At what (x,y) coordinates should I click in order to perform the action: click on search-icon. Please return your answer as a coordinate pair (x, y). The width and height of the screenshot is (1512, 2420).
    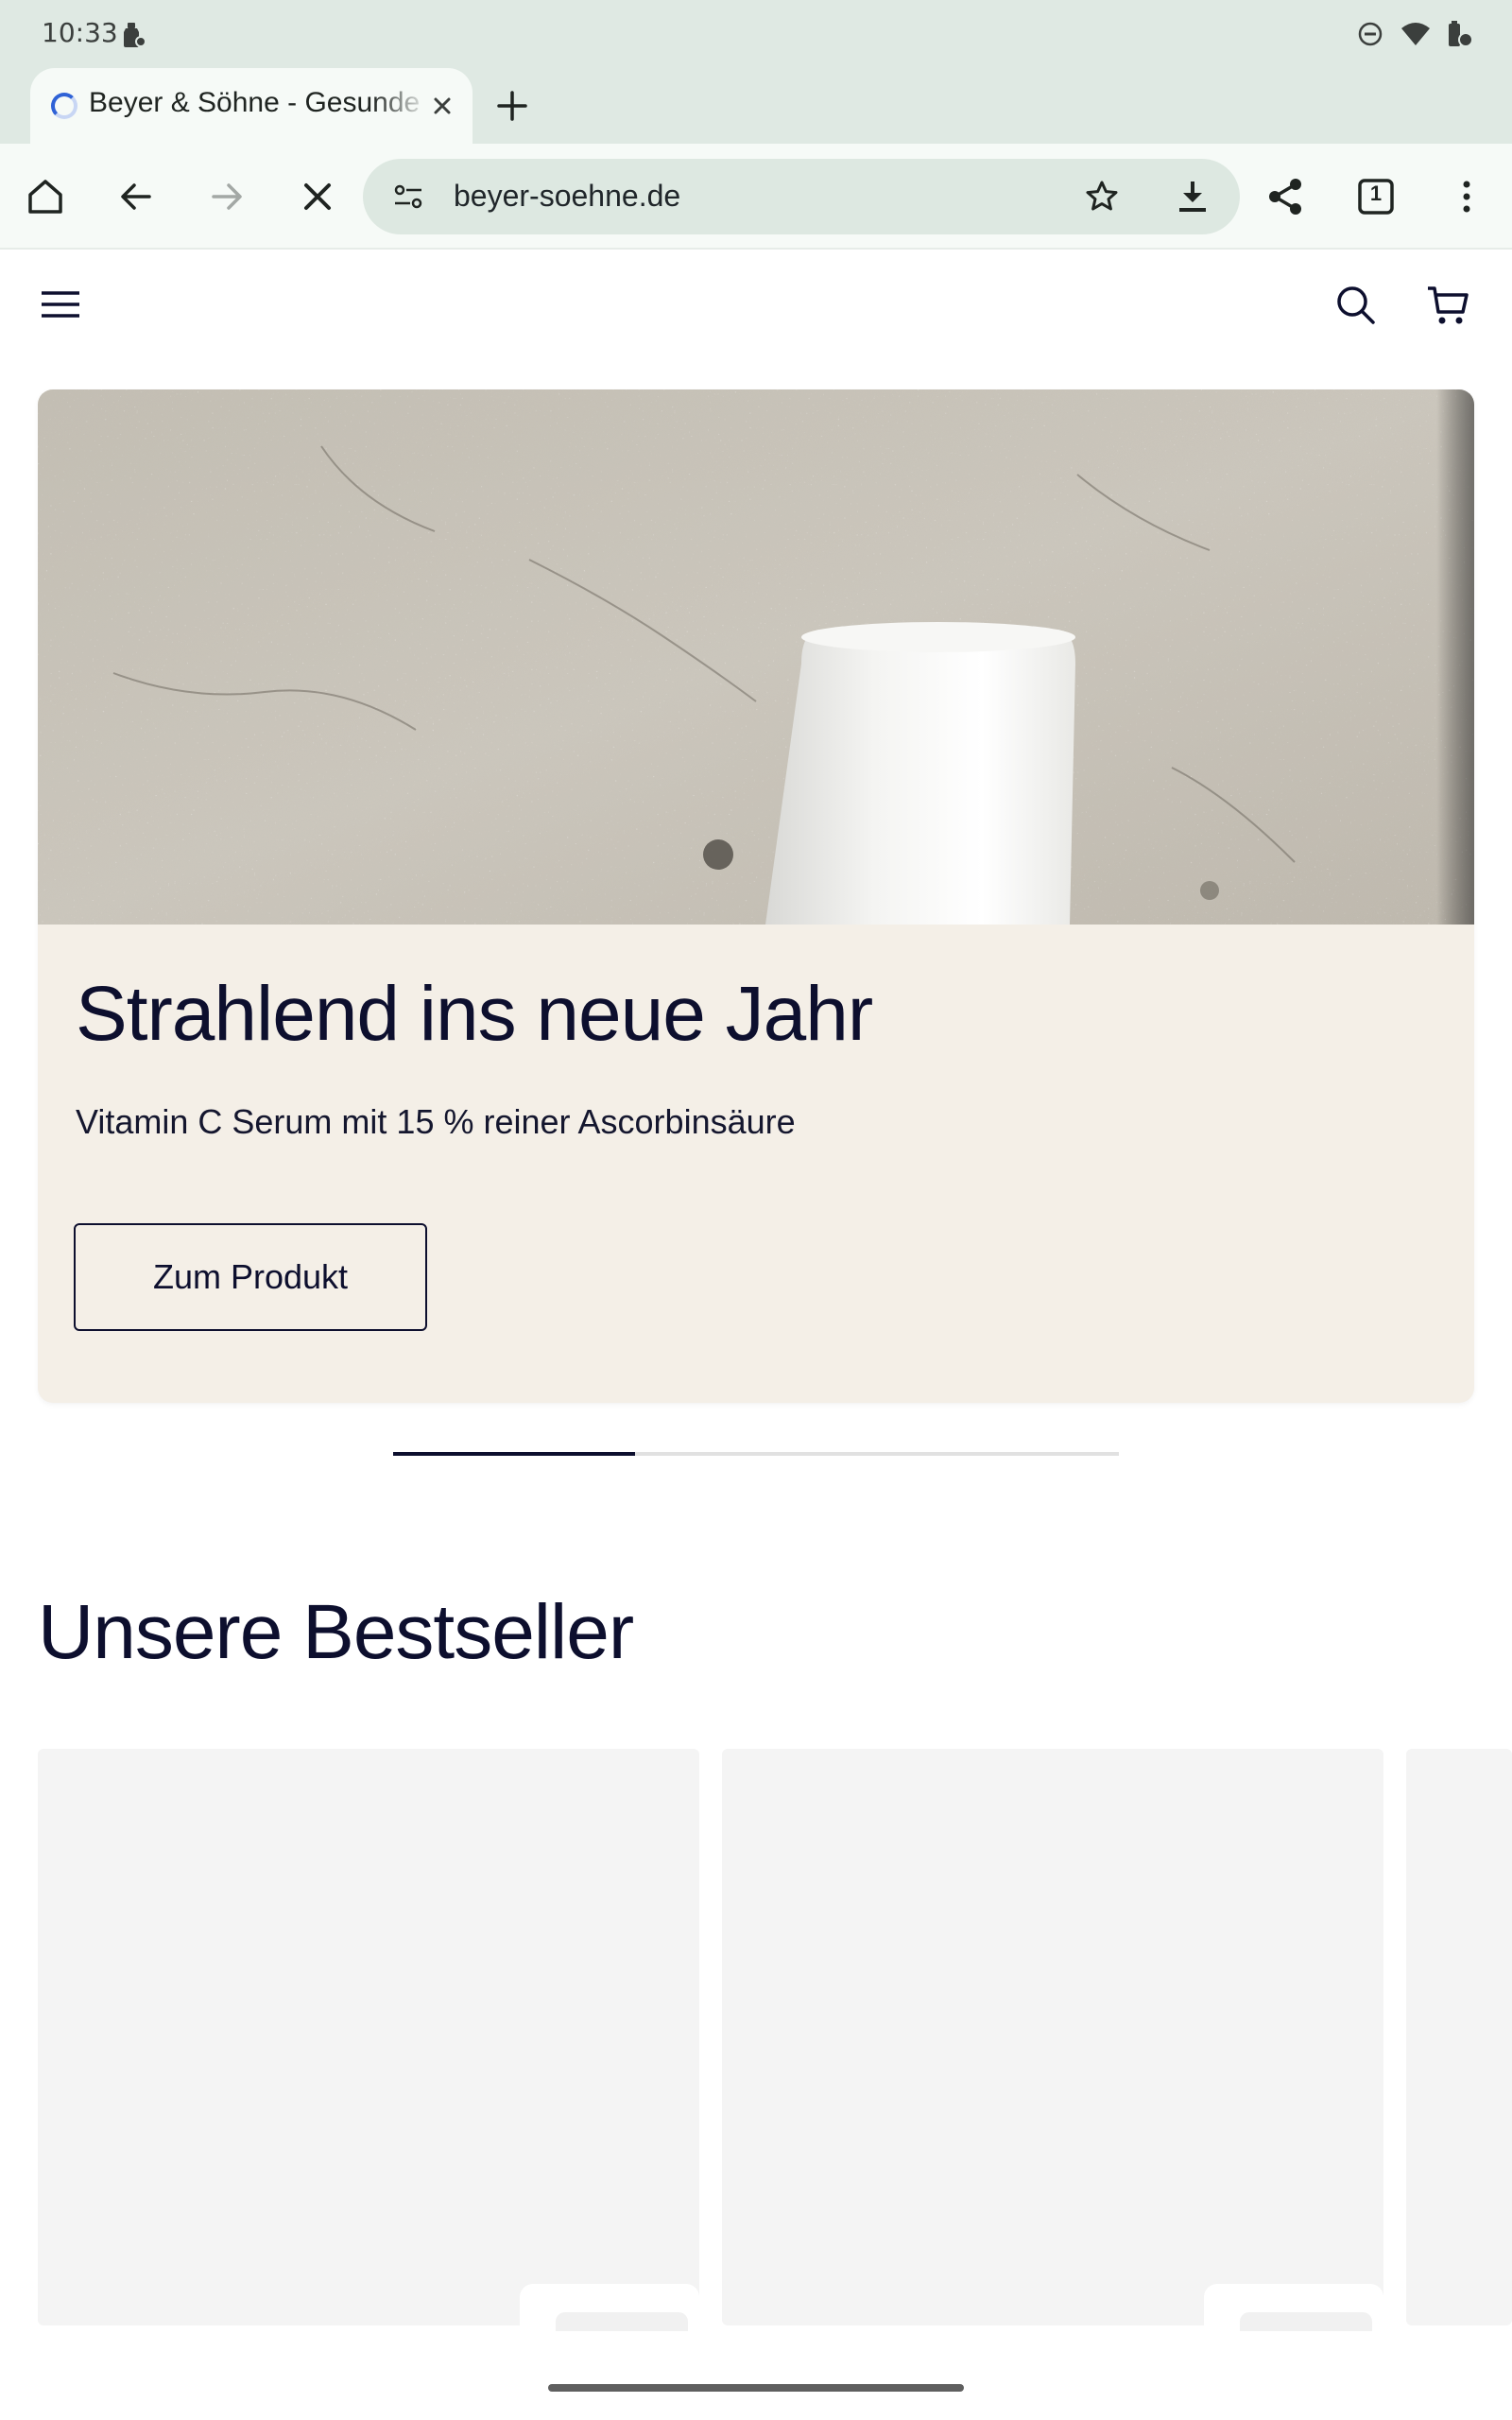
    Looking at the image, I should click on (1355, 304).